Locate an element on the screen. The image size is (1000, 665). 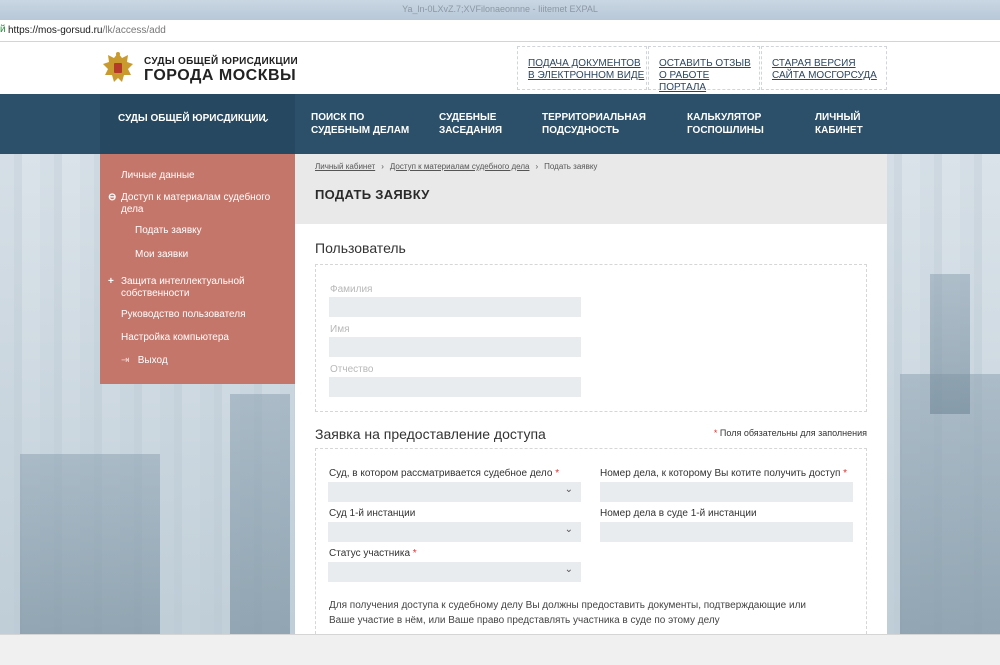
patronymic-label: Отчество is located at coordinates (352, 369).